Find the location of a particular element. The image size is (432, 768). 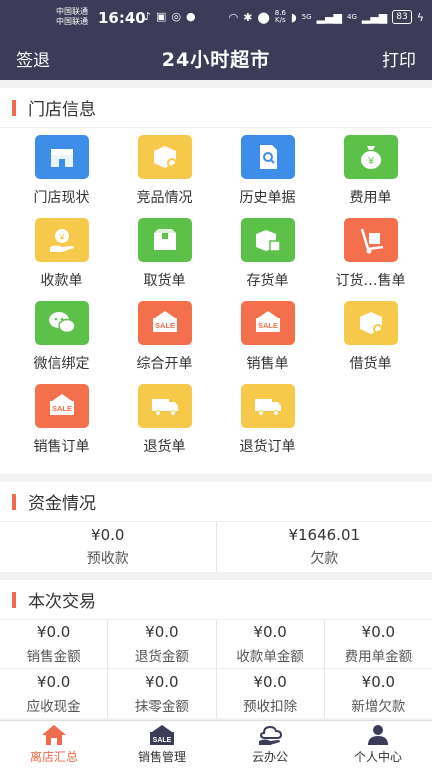

store-grid-item-label: 收款单 is located at coordinates (61, 281).